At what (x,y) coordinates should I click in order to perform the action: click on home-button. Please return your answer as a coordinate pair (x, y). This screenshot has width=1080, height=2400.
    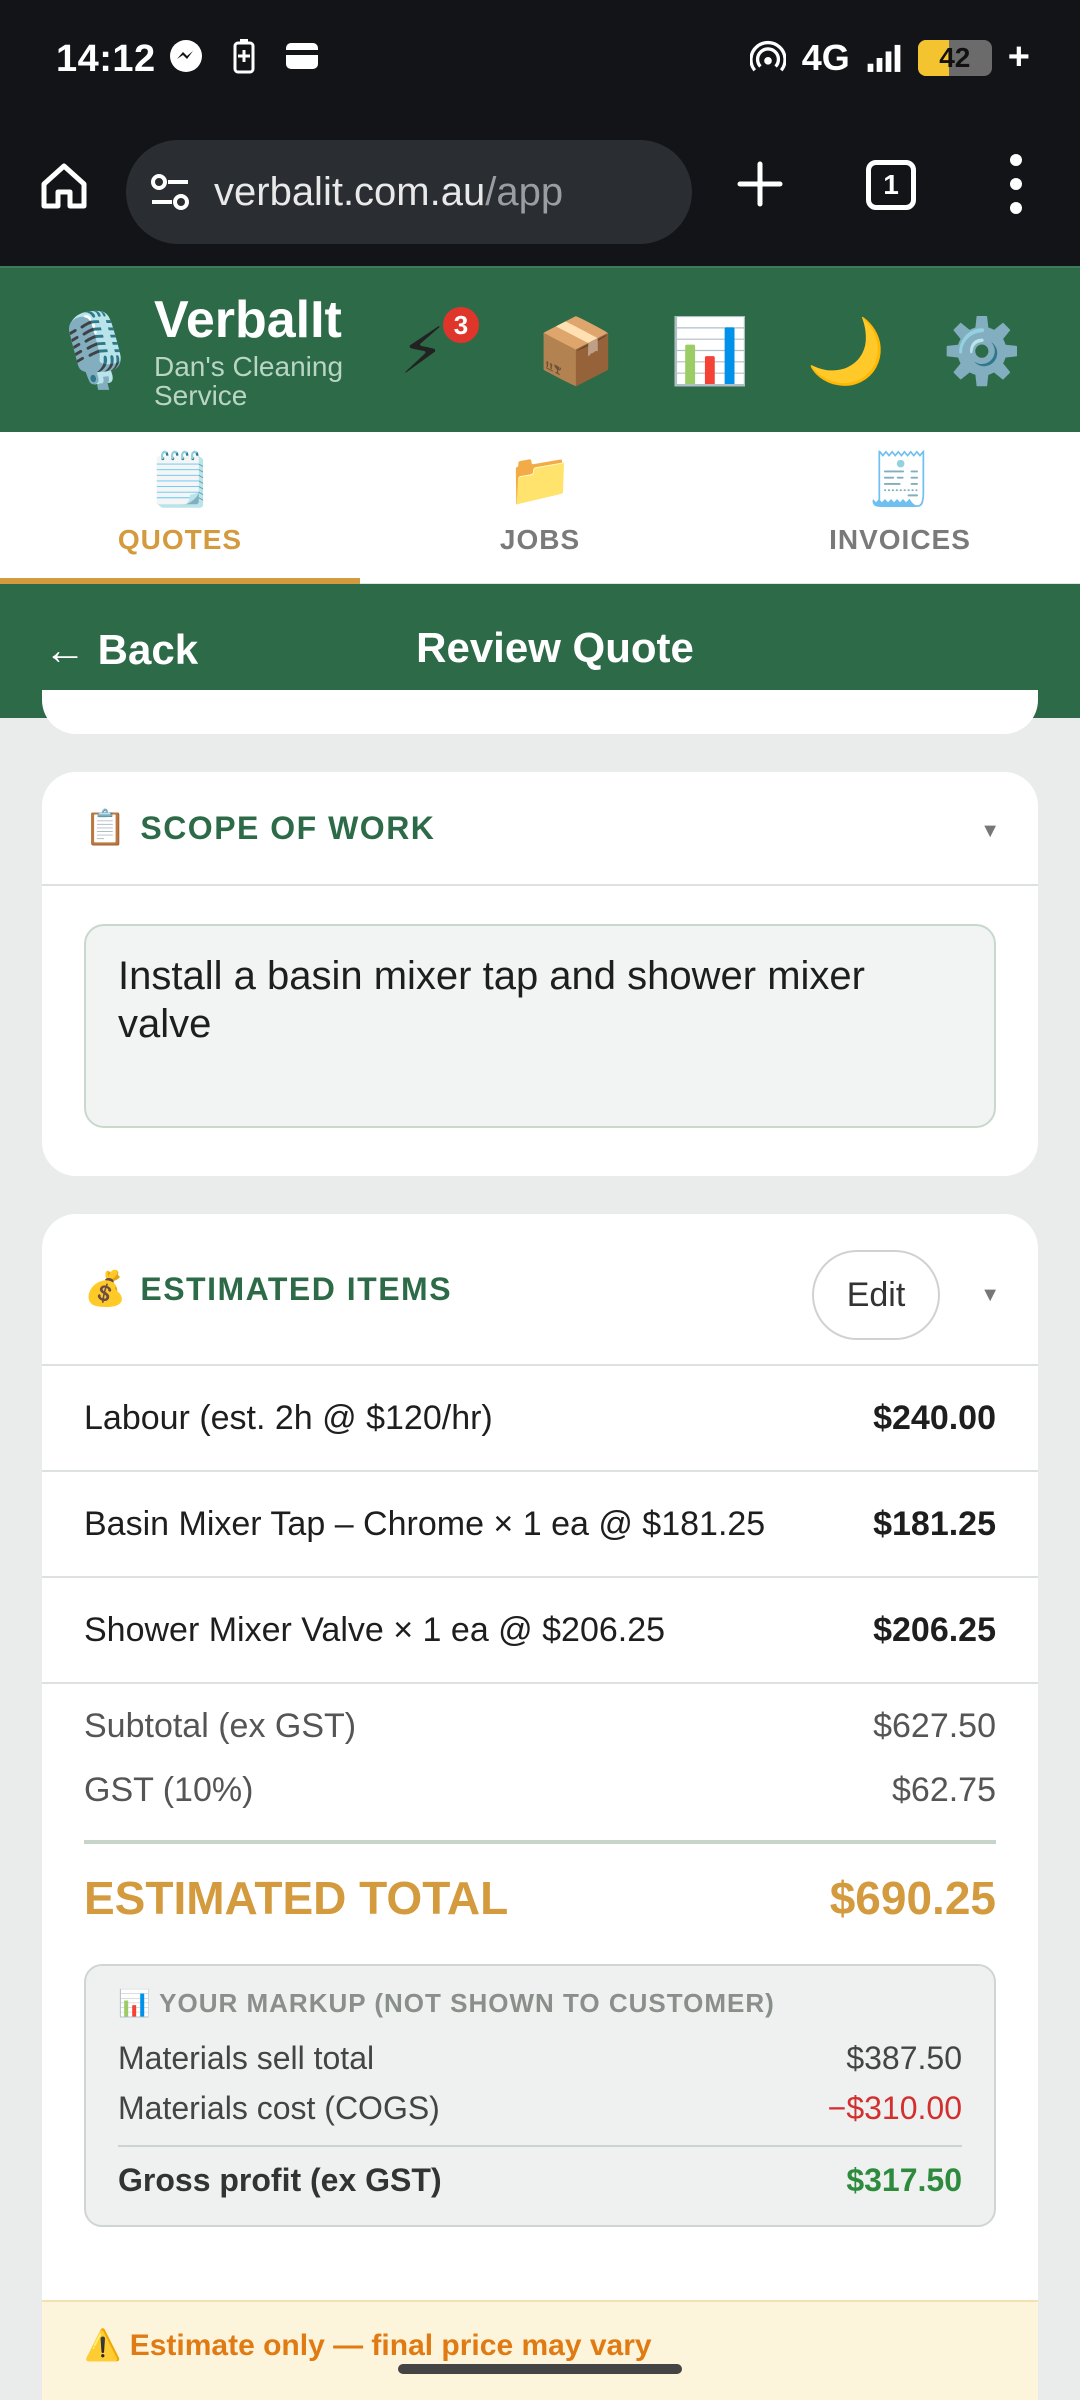
    Looking at the image, I should click on (64, 186).